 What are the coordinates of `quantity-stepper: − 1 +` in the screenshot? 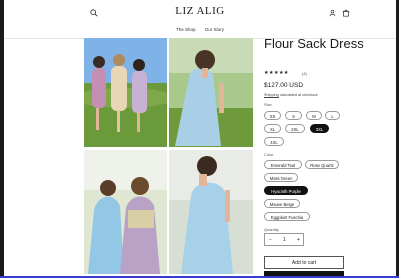 It's located at (284, 239).